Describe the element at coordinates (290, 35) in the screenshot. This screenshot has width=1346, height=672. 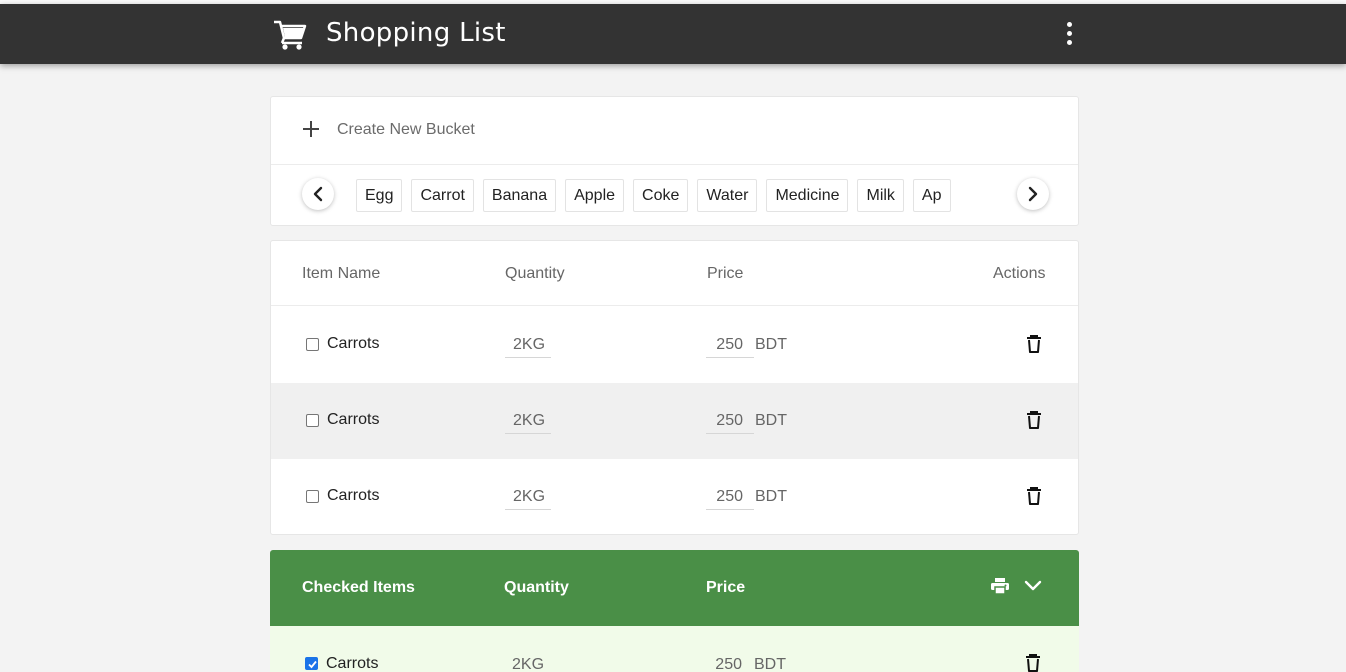
I see `cart-icon` at that location.